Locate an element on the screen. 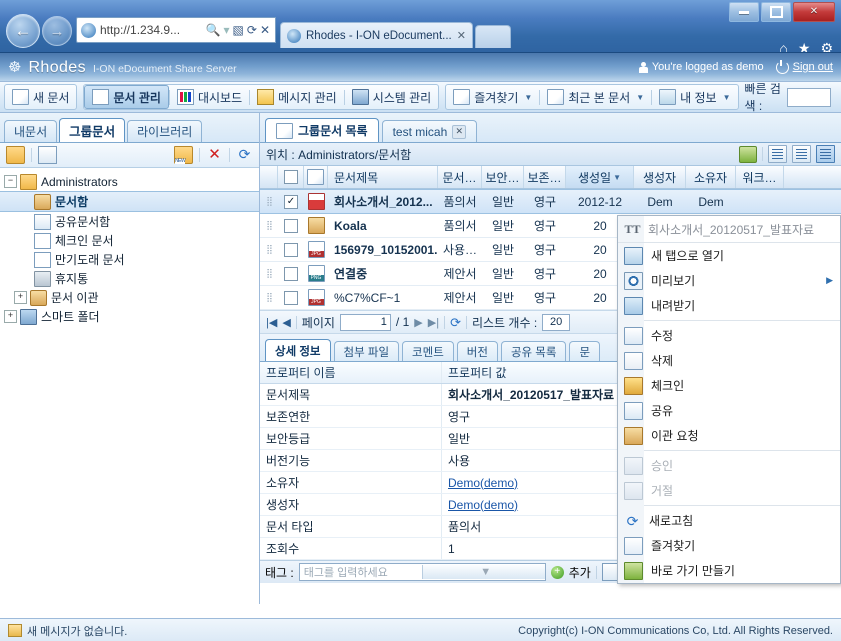 Image resolution: width=841 pixels, height=641 pixels. tree-item-administrators: − Administrators is located at coordinates (129, 181).